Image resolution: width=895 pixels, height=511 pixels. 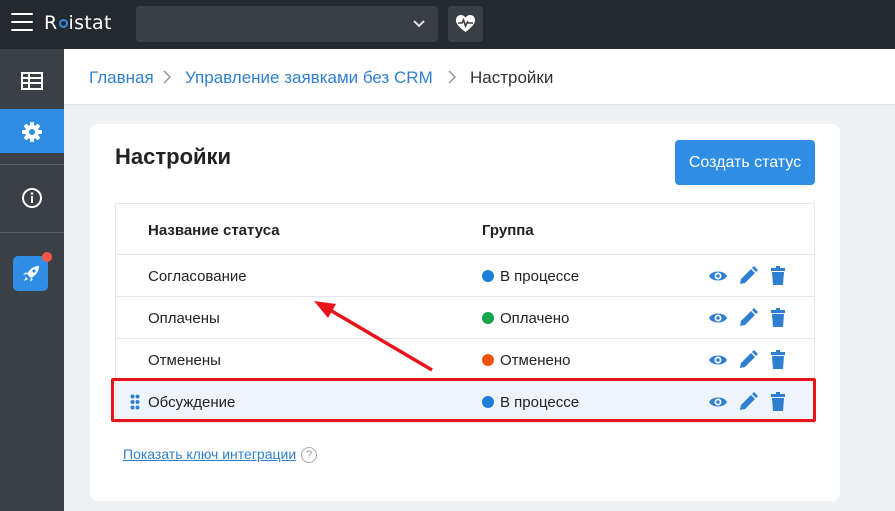 I want to click on breadcrumb-current: Настройки, so click(x=512, y=77).